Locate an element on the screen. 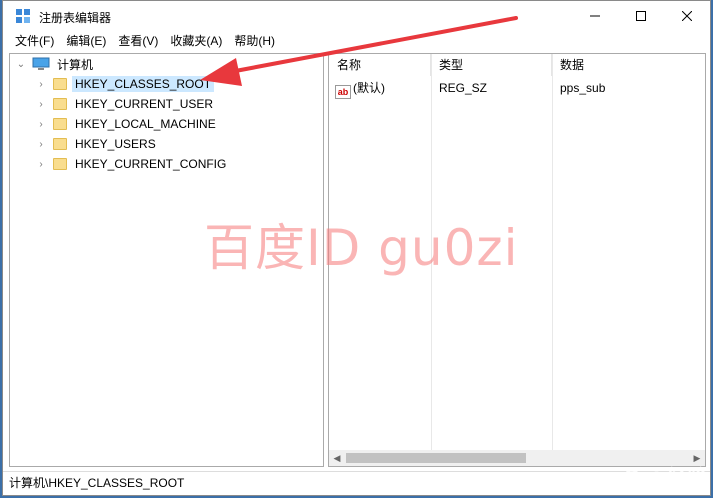 Image resolution: width=713 pixels, height=498 pixels. menu-bar: 文件(F) 编辑(E) 查看(V) 收藏夹(A) 帮助(H) is located at coordinates (356, 41).